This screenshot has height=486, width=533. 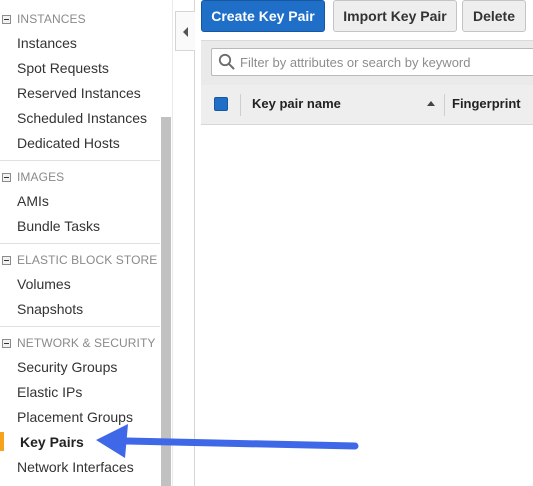 I want to click on sidebar-item-elastic-ips: Elastic IPs, so click(x=49, y=392).